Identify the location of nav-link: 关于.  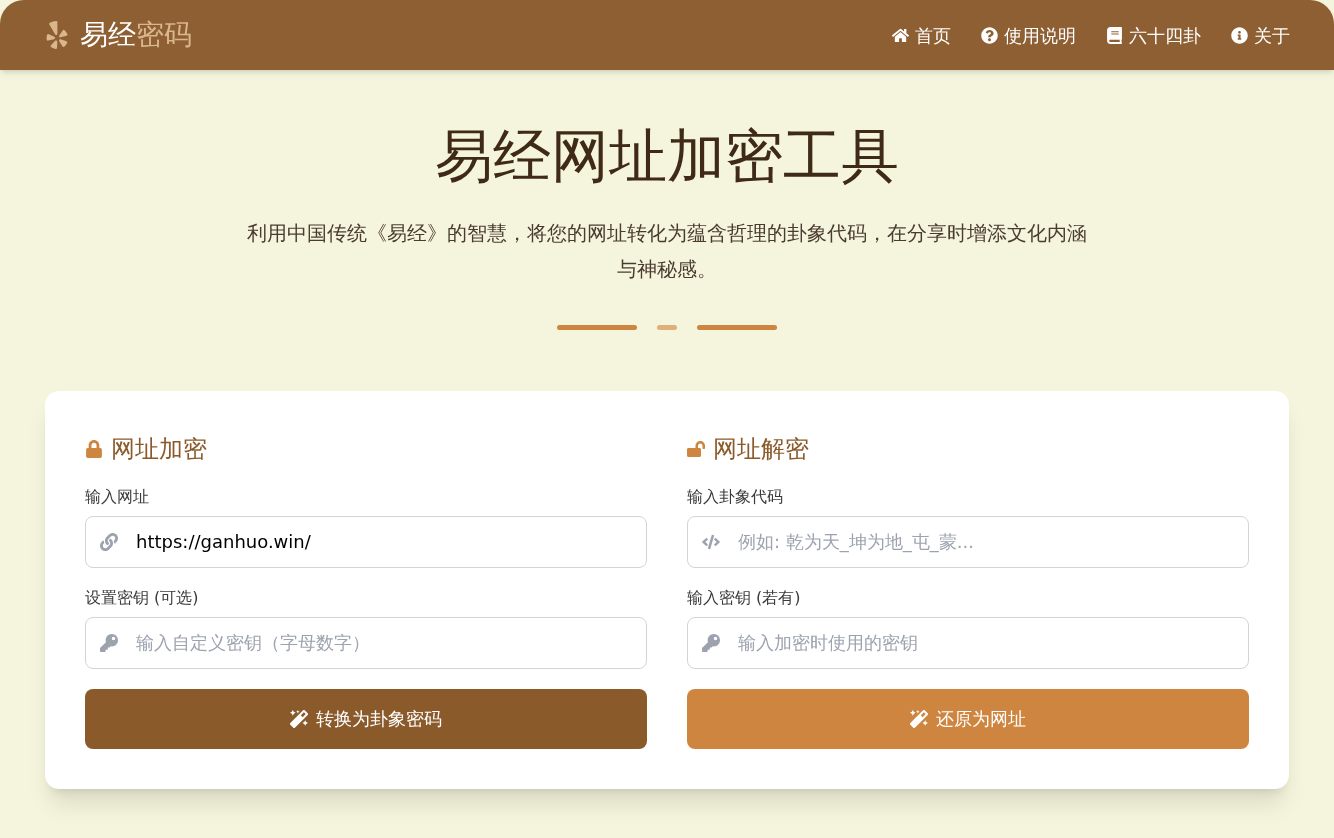
(1260, 35).